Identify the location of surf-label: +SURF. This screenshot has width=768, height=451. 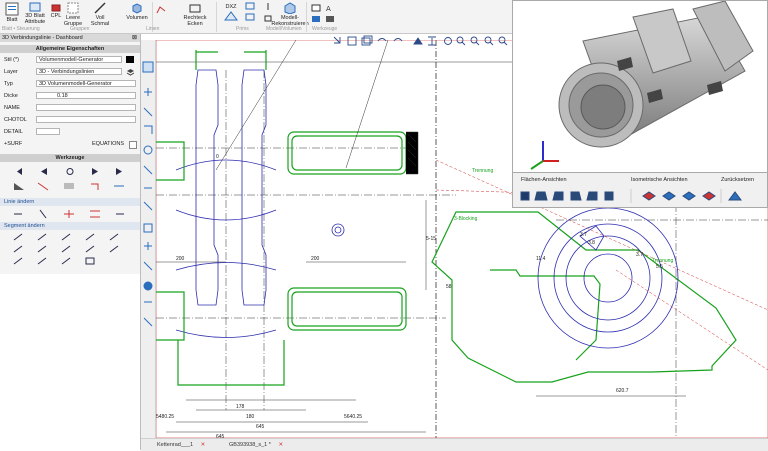
(13, 144).